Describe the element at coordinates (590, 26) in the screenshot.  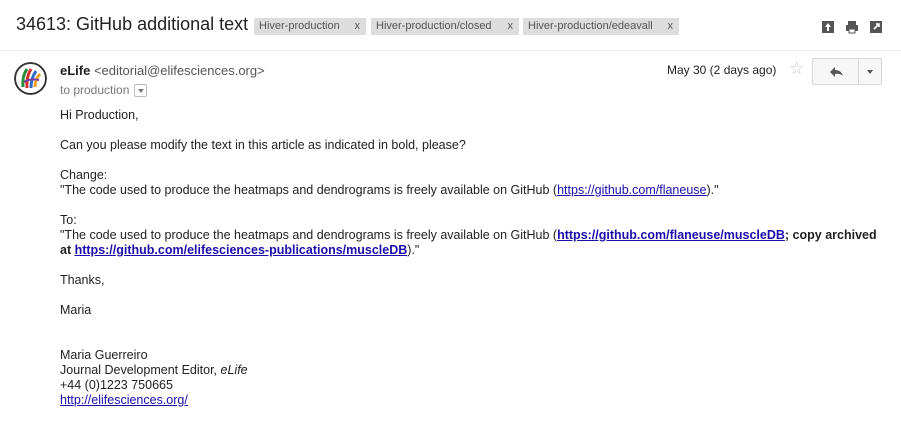
I see `label-text: Hiver-production/edeavall` at that location.